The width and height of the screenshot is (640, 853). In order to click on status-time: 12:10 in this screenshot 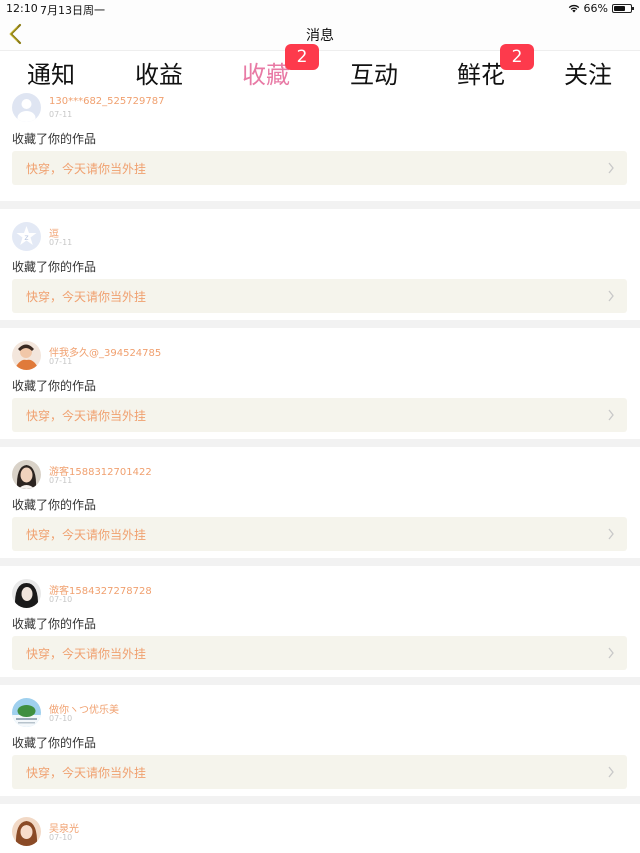, I will do `click(22, 8)`.